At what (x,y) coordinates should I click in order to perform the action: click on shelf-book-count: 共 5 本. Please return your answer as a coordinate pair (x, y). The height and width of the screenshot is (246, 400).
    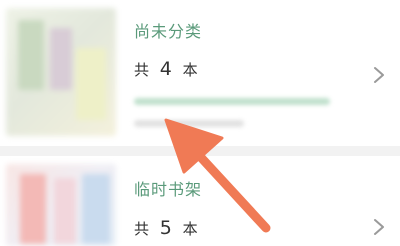
    Looking at the image, I should click on (167, 228).